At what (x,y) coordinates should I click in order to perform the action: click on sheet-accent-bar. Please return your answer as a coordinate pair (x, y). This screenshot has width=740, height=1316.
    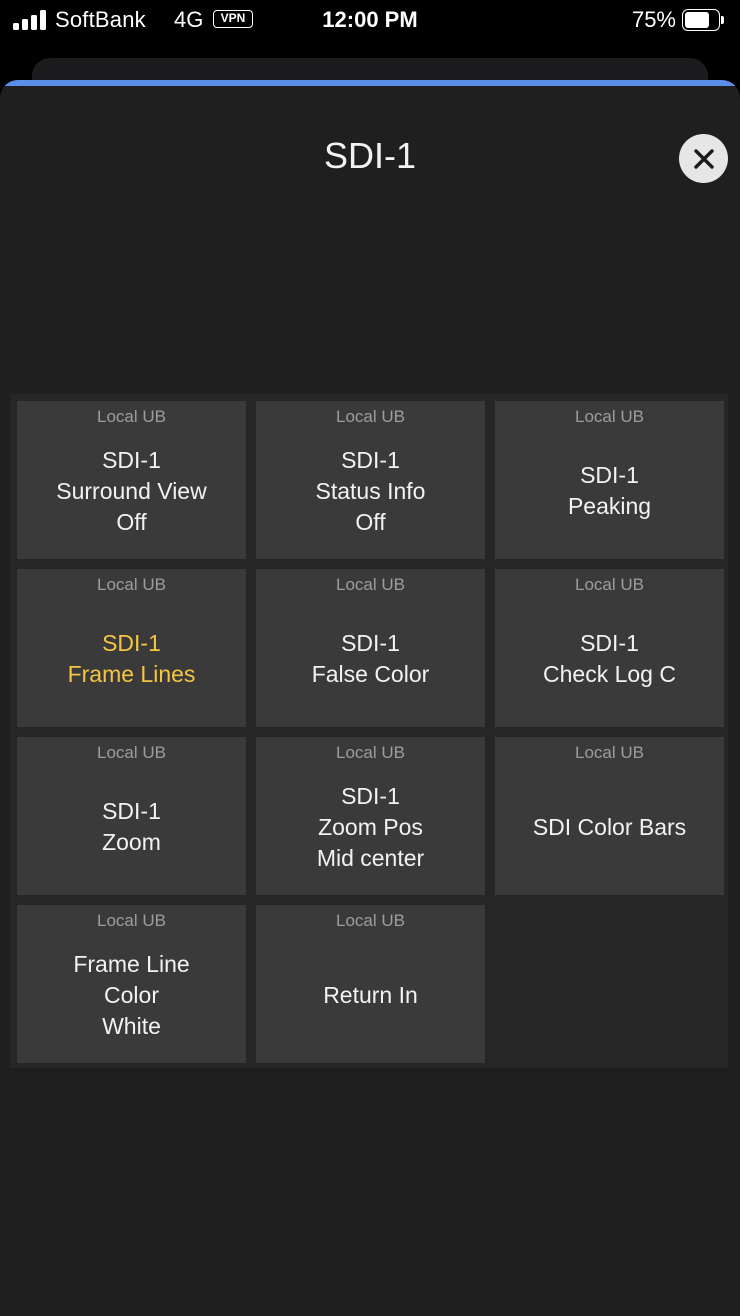
    Looking at the image, I should click on (370, 83).